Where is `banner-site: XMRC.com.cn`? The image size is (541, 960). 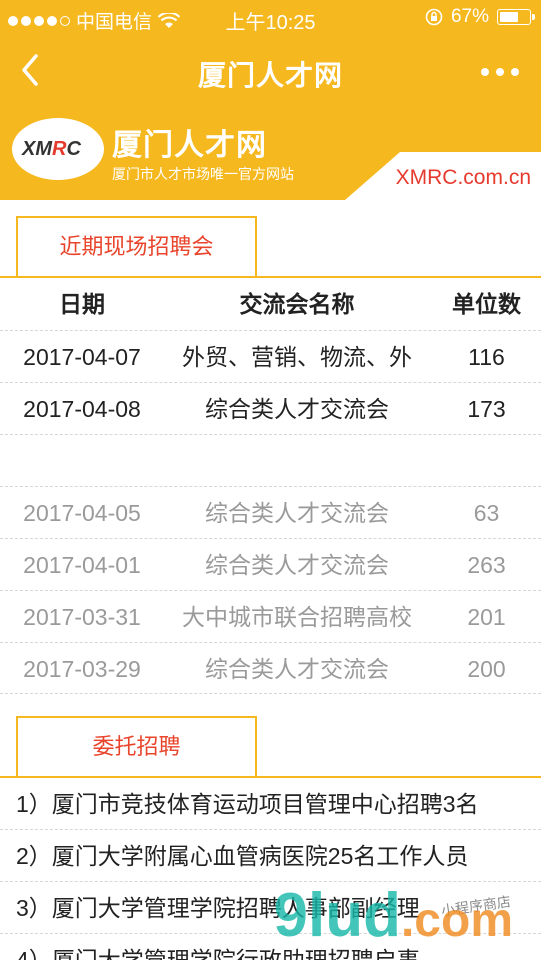
banner-site: XMRC.com.cn is located at coordinates (463, 177).